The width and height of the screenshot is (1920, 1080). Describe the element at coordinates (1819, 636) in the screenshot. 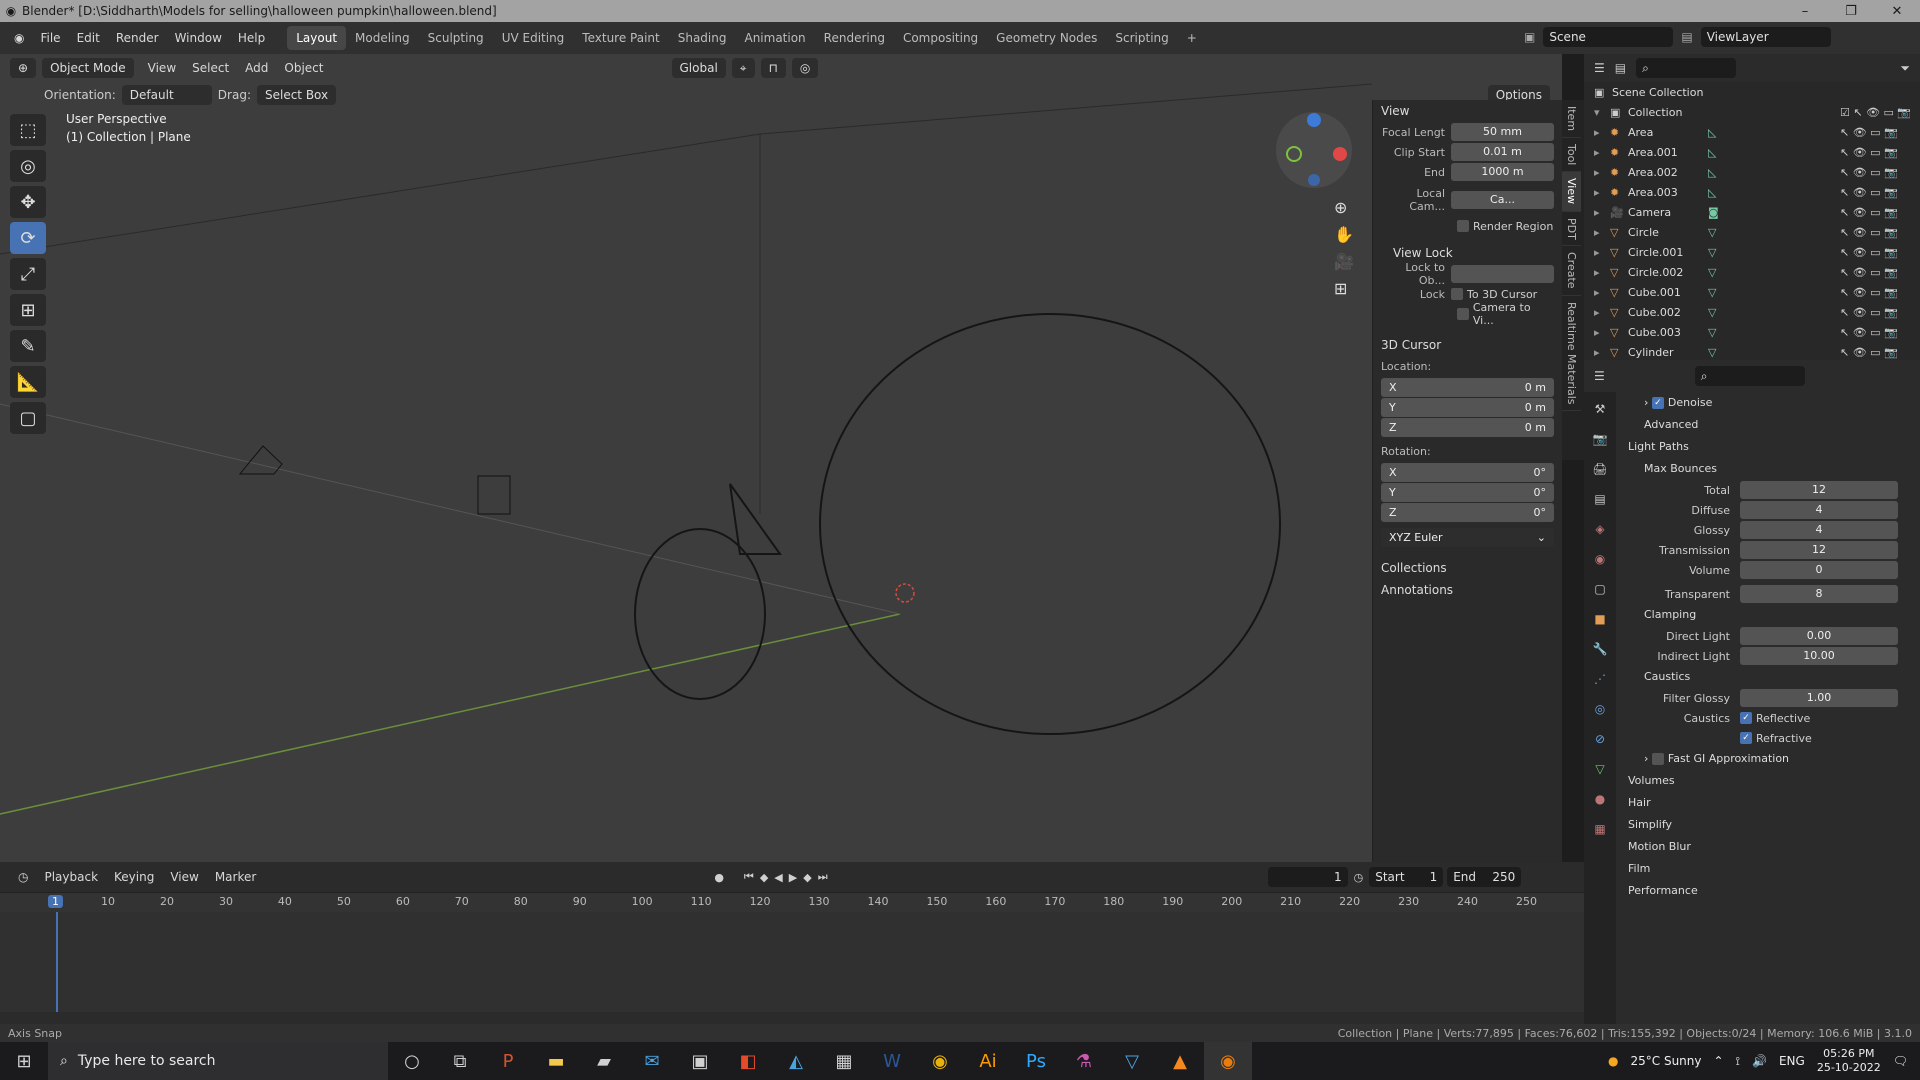

I see `direct-light-field: 0.00` at that location.